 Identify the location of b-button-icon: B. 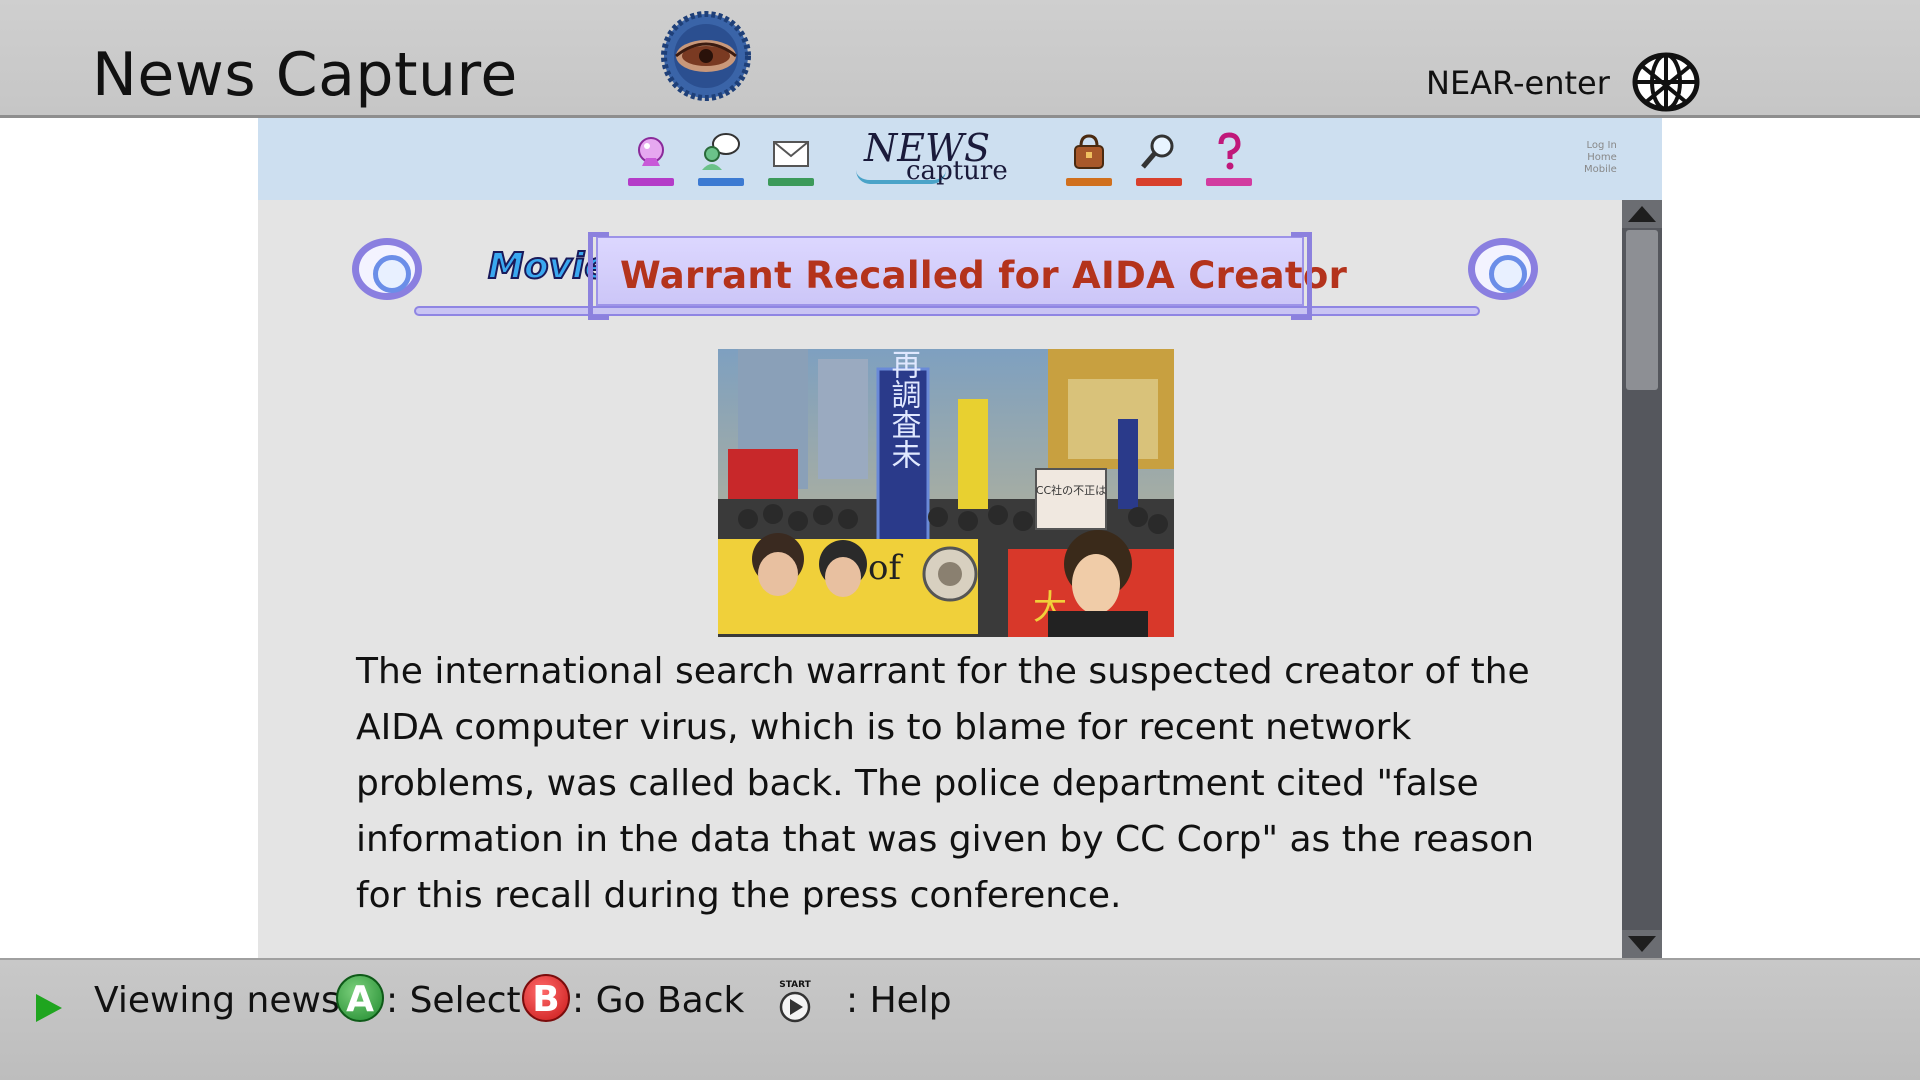
(546, 998).